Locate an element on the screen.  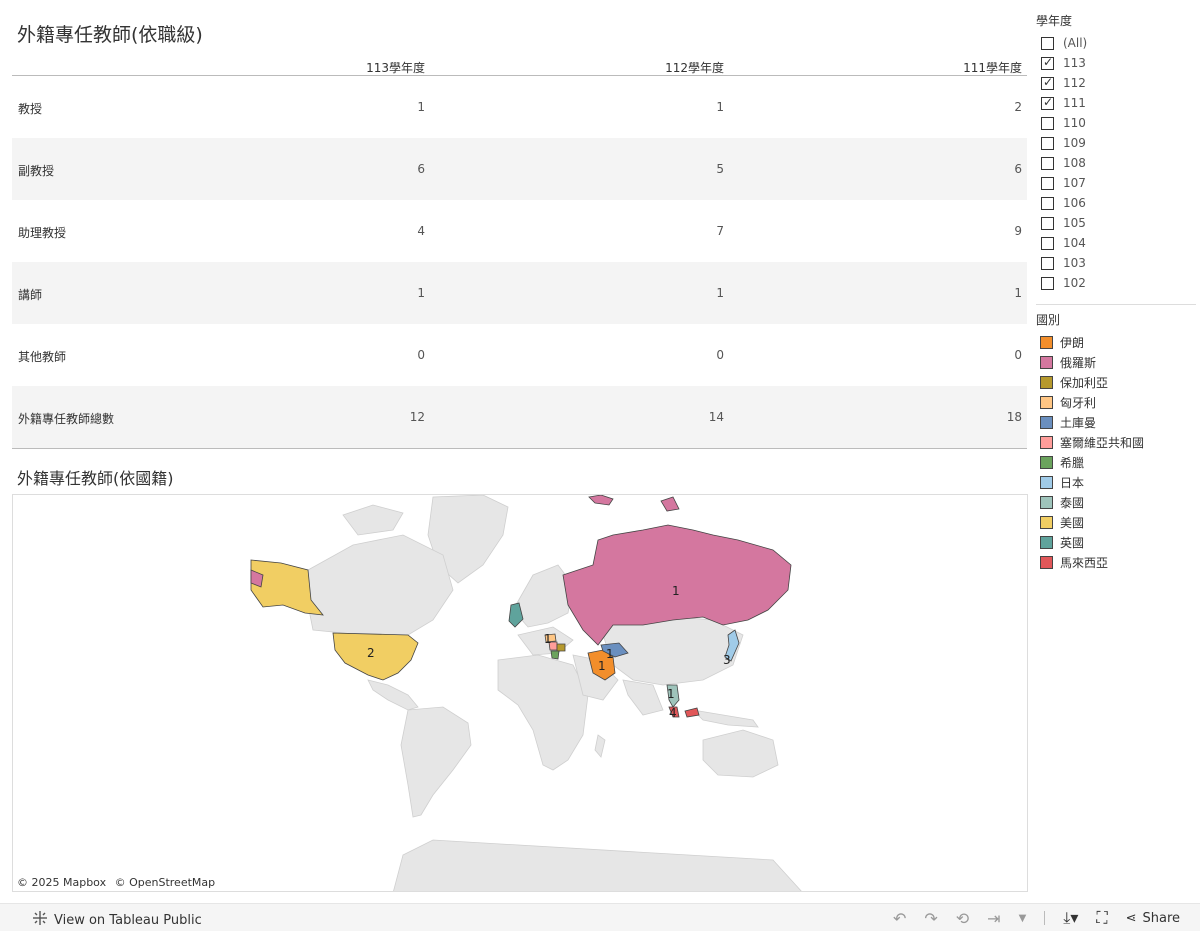
filter-item-112: 112 is located at coordinates (1116, 83).